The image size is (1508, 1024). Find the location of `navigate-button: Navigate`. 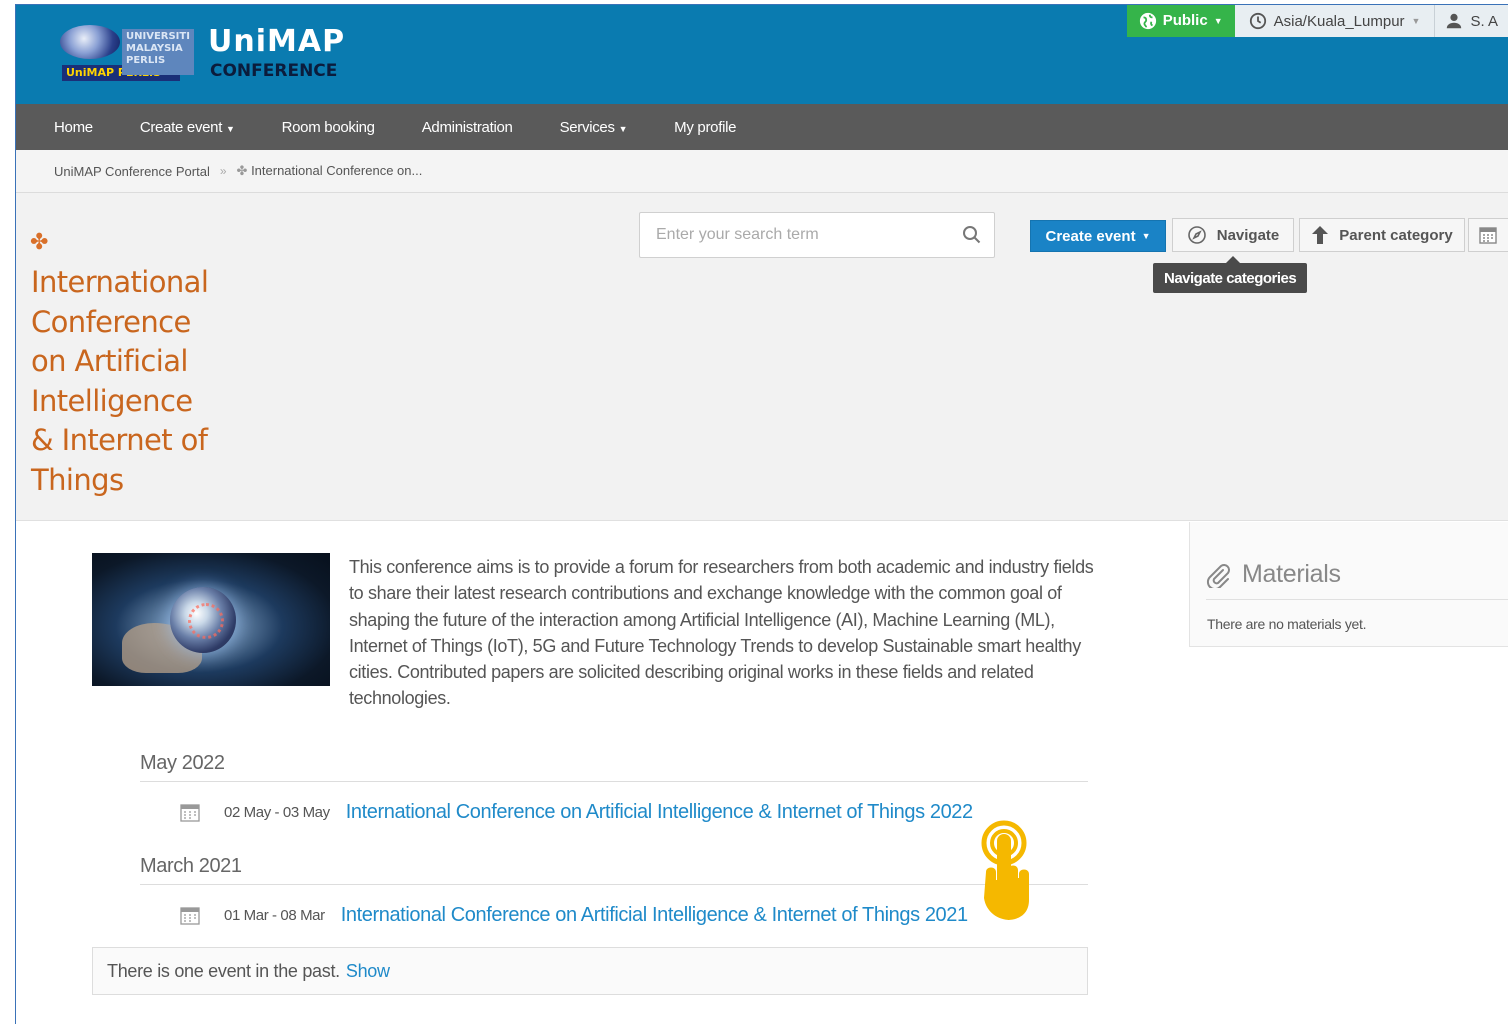

navigate-button: Navigate is located at coordinates (1233, 235).